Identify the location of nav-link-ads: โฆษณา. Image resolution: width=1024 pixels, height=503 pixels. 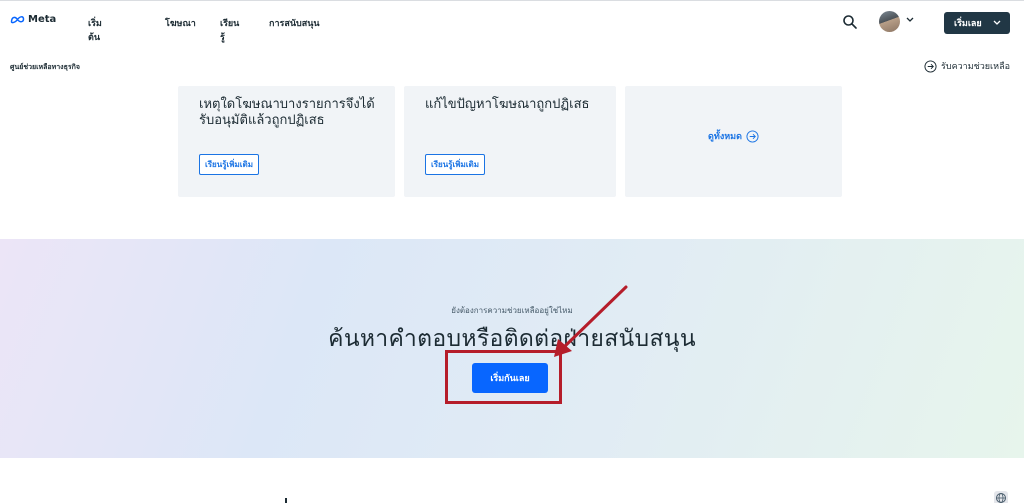
(180, 23).